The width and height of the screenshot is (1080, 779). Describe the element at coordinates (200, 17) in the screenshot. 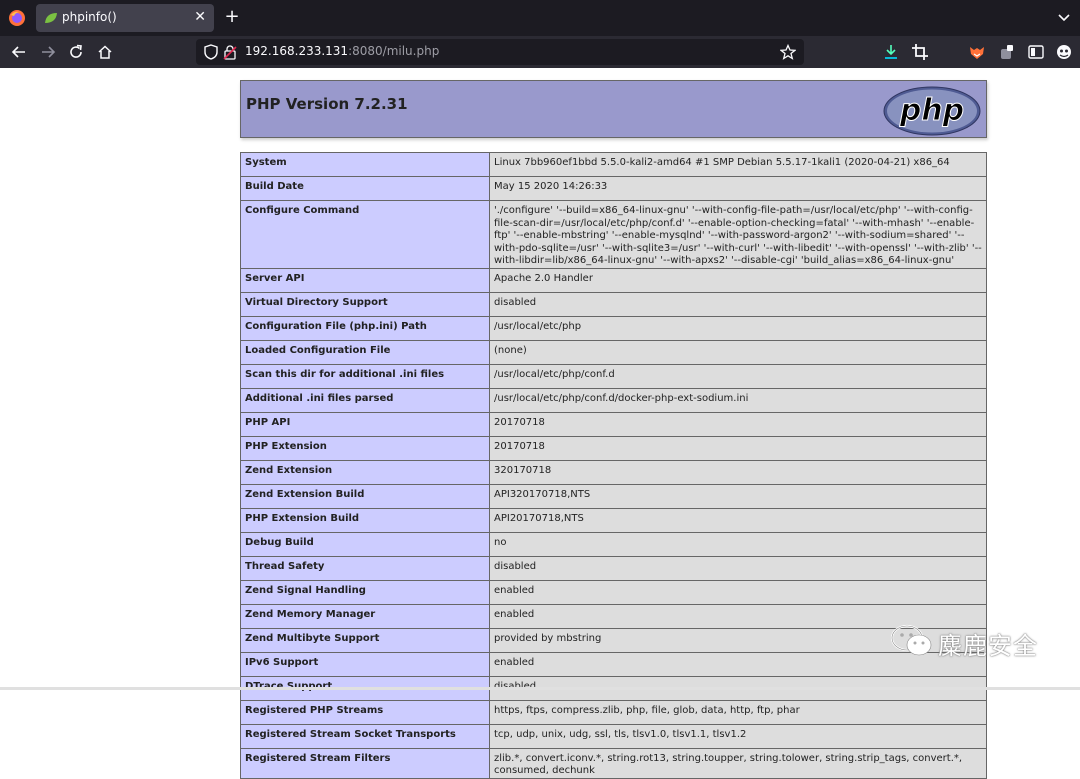

I see `close-icon: ✕` at that location.